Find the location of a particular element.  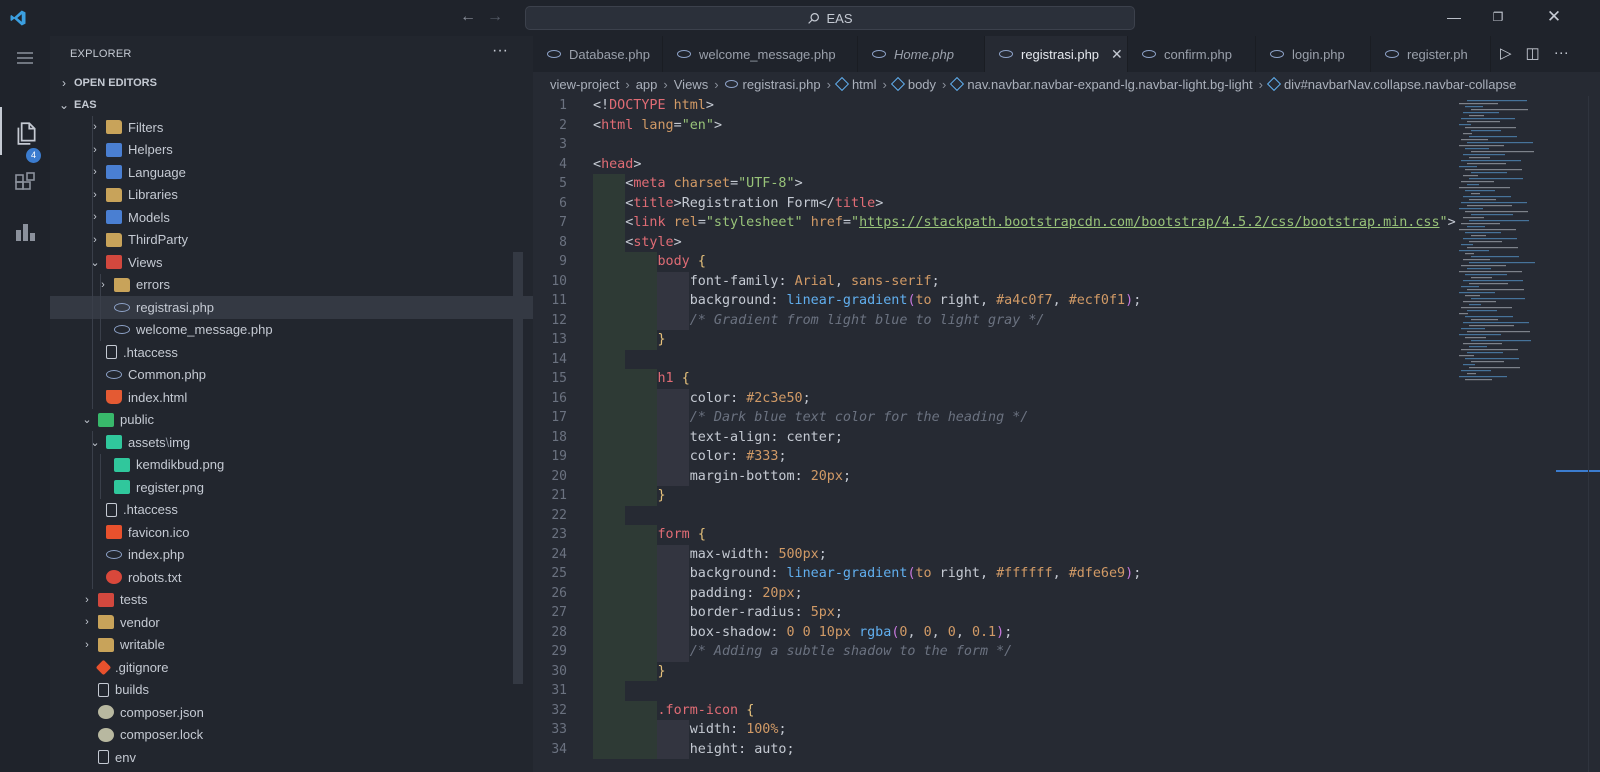

sidebar-scrollbar is located at coordinates (518, 468).